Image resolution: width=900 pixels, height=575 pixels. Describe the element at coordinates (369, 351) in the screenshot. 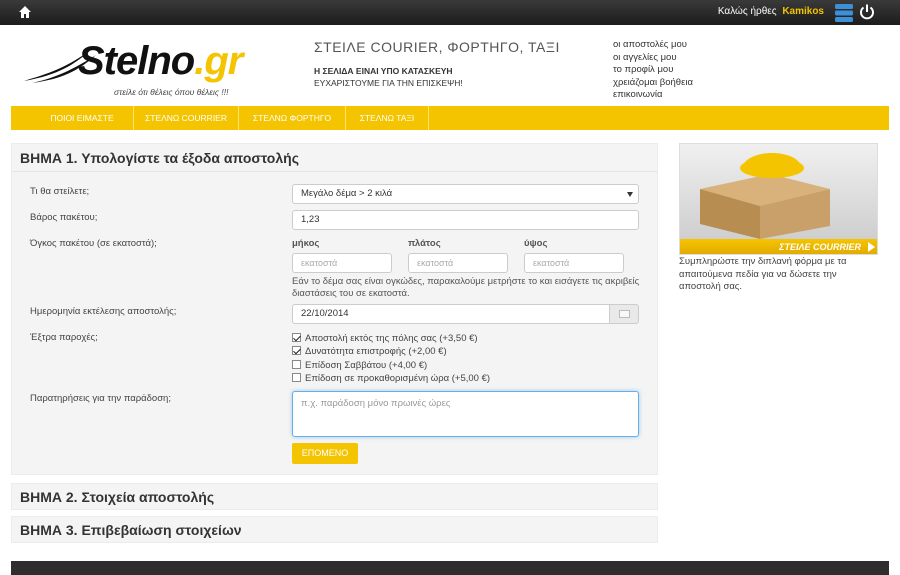

I see `extra-return: Δυνατότητα επιστροφής (+2,00 €)` at that location.